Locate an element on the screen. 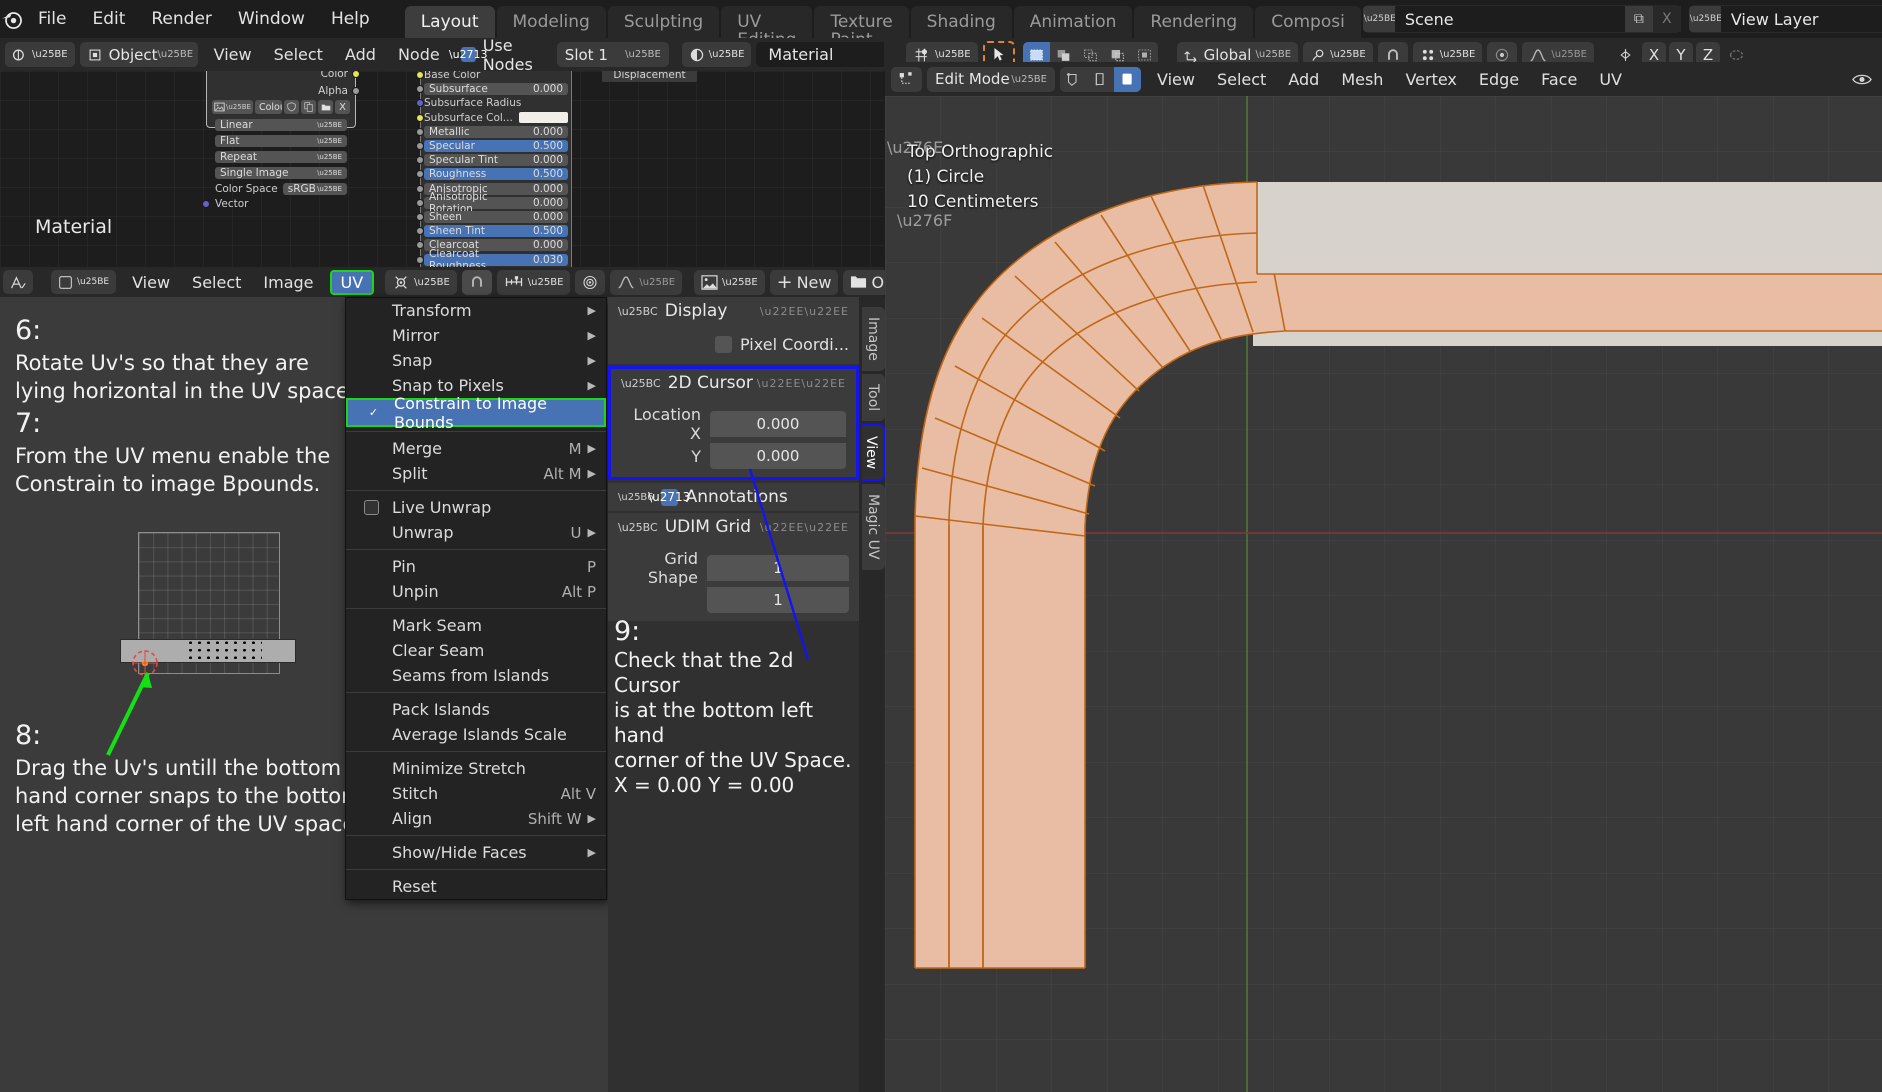 The height and width of the screenshot is (1092, 1882). uv-menu-item: Mark Seam is located at coordinates (476, 625).